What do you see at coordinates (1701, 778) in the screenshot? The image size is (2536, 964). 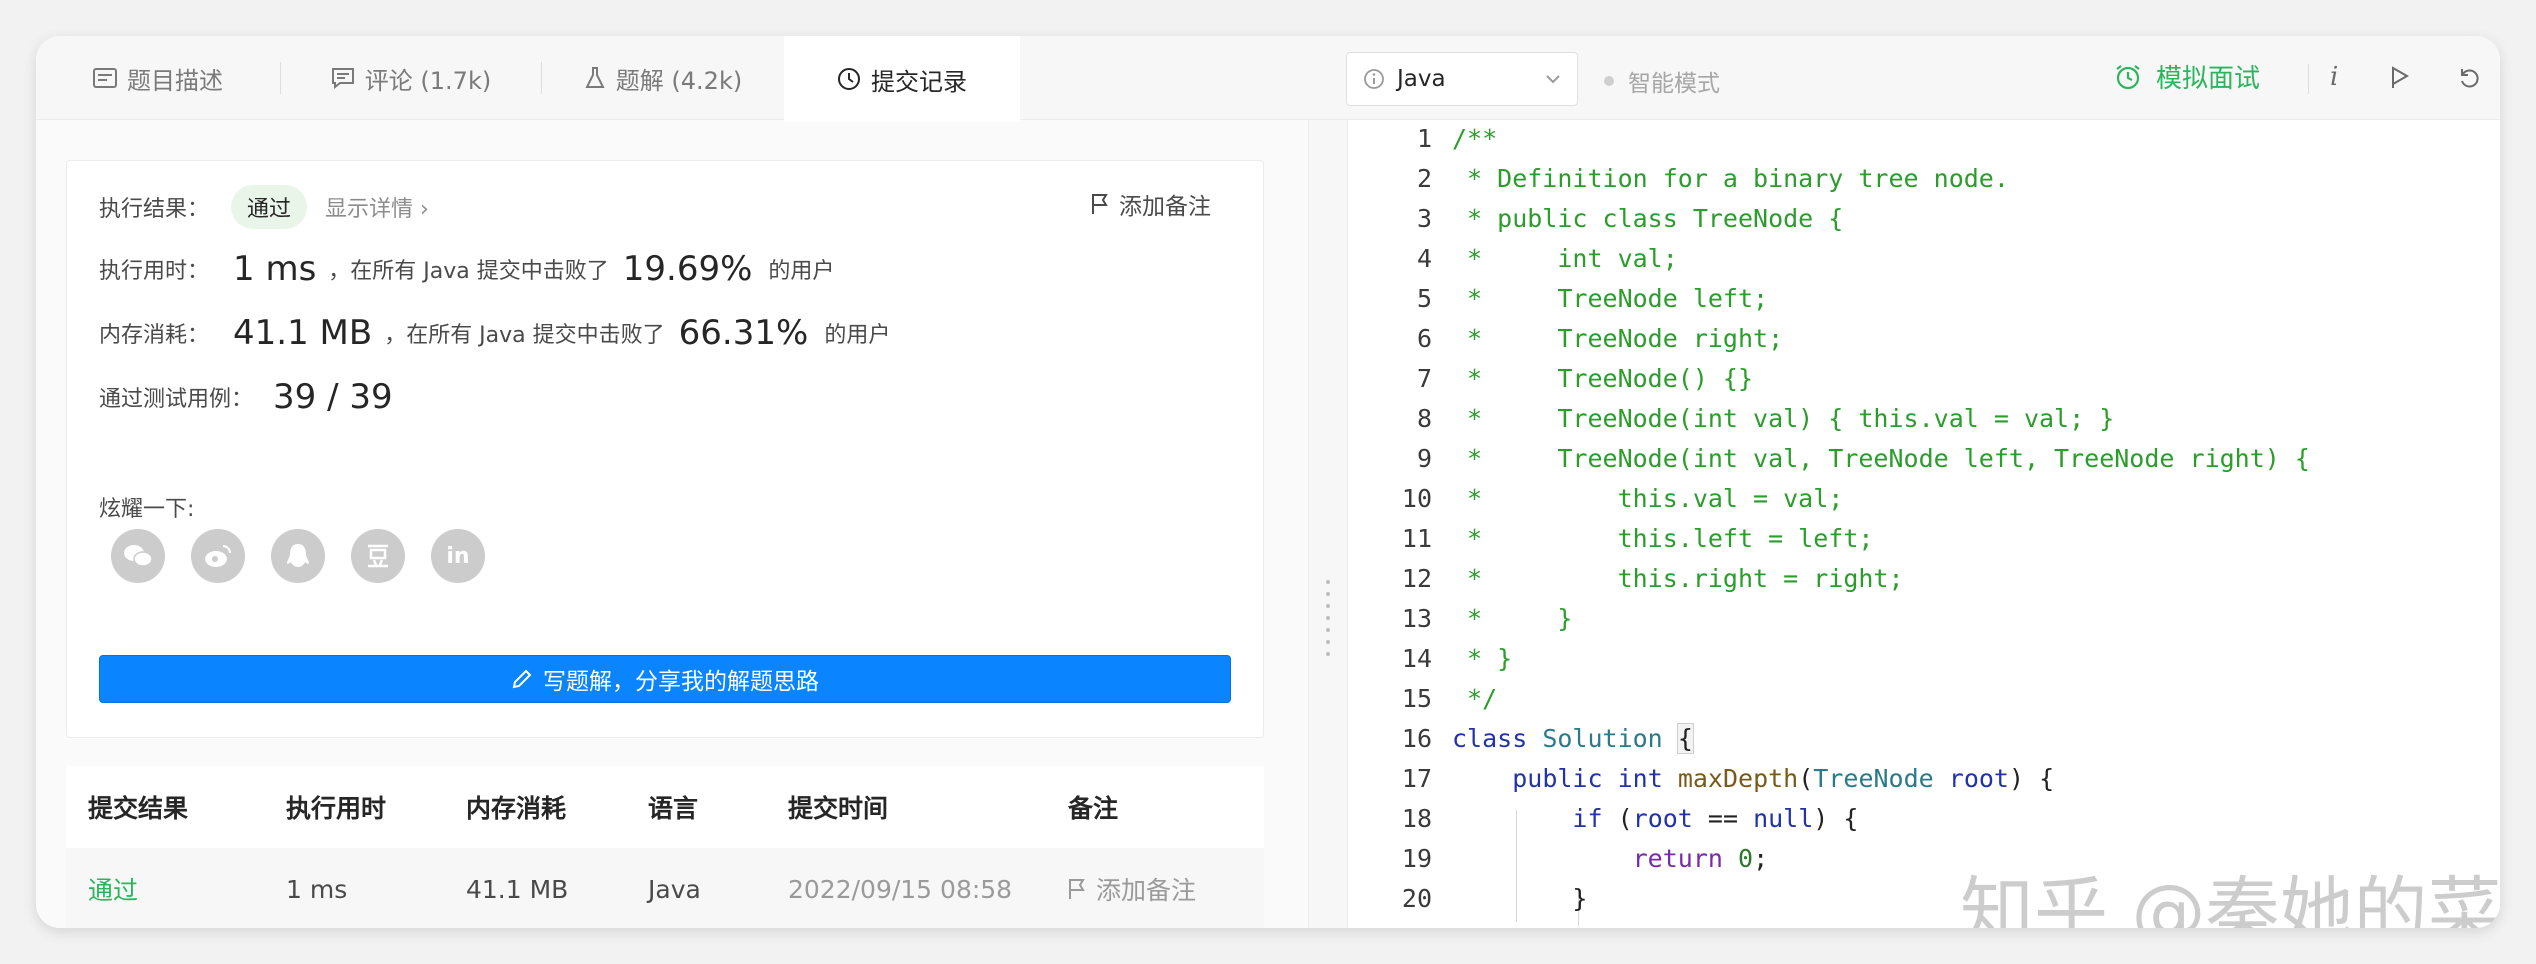 I see `code-line: 17 public int maxDepth(TreeNode root) {` at bounding box center [1701, 778].